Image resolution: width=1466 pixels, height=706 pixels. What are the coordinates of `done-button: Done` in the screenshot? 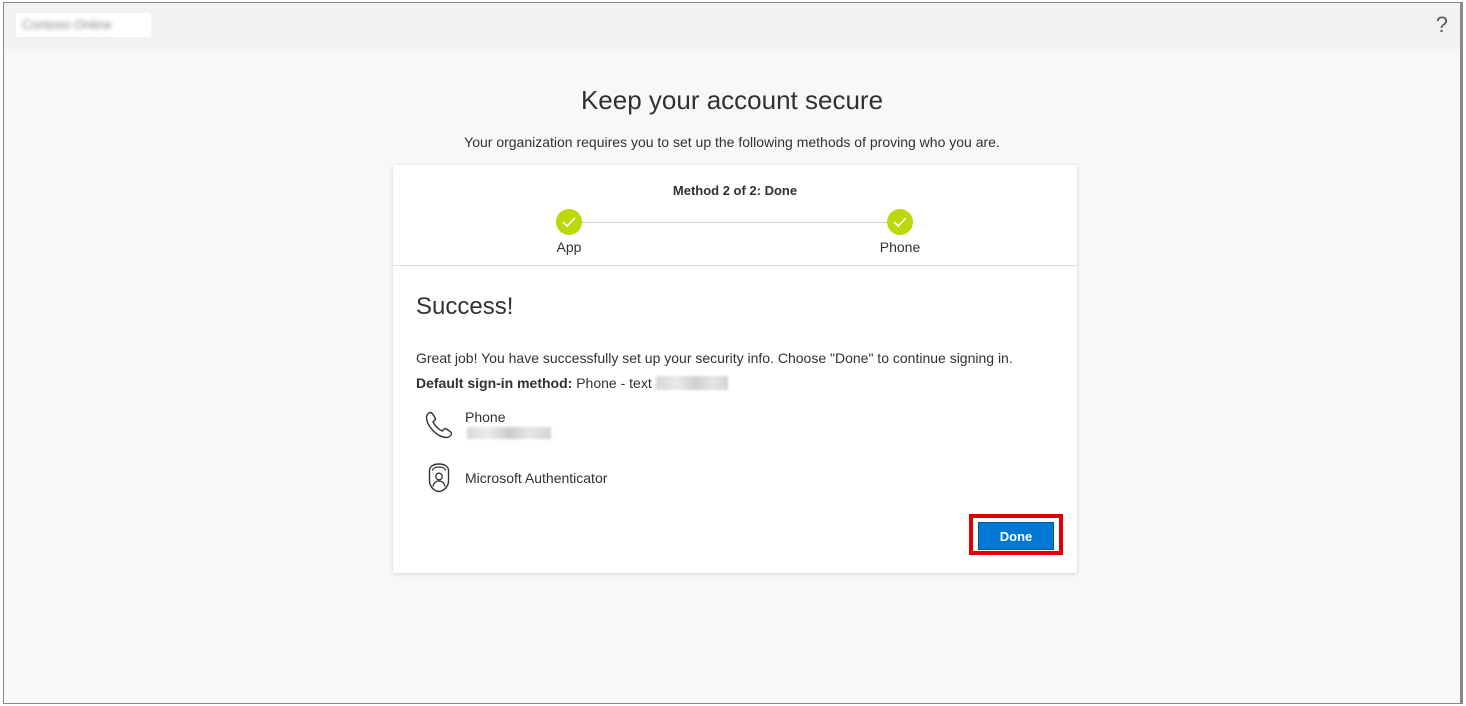 It's located at (1016, 536).